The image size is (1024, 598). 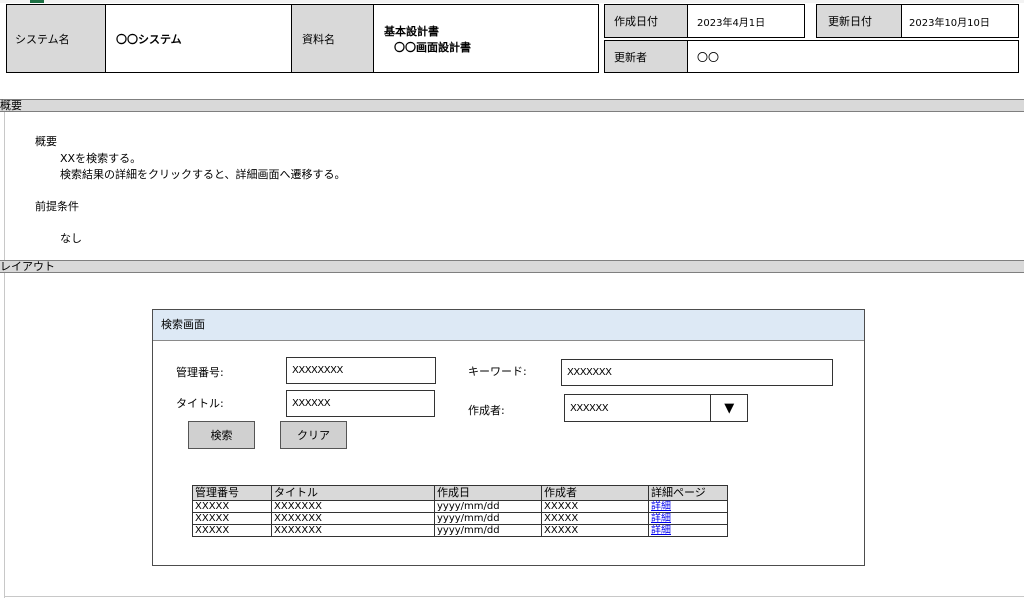 What do you see at coordinates (149, 39) in the screenshot?
I see `system-name-value: 〇〇システム` at bounding box center [149, 39].